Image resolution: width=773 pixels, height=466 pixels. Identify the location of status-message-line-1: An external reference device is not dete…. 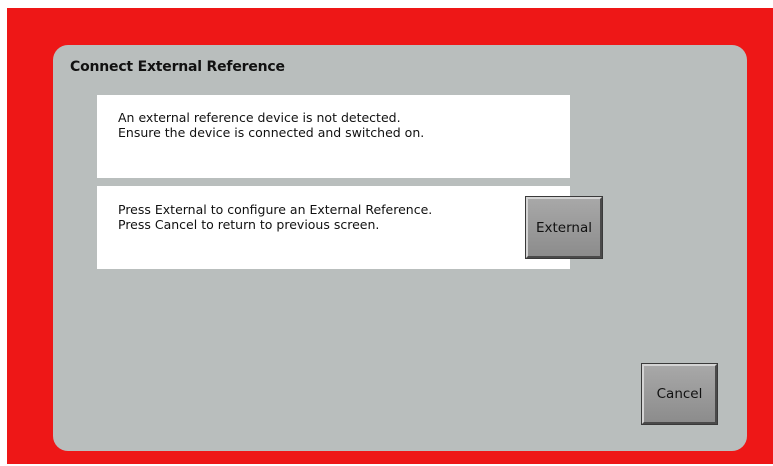
(259, 117).